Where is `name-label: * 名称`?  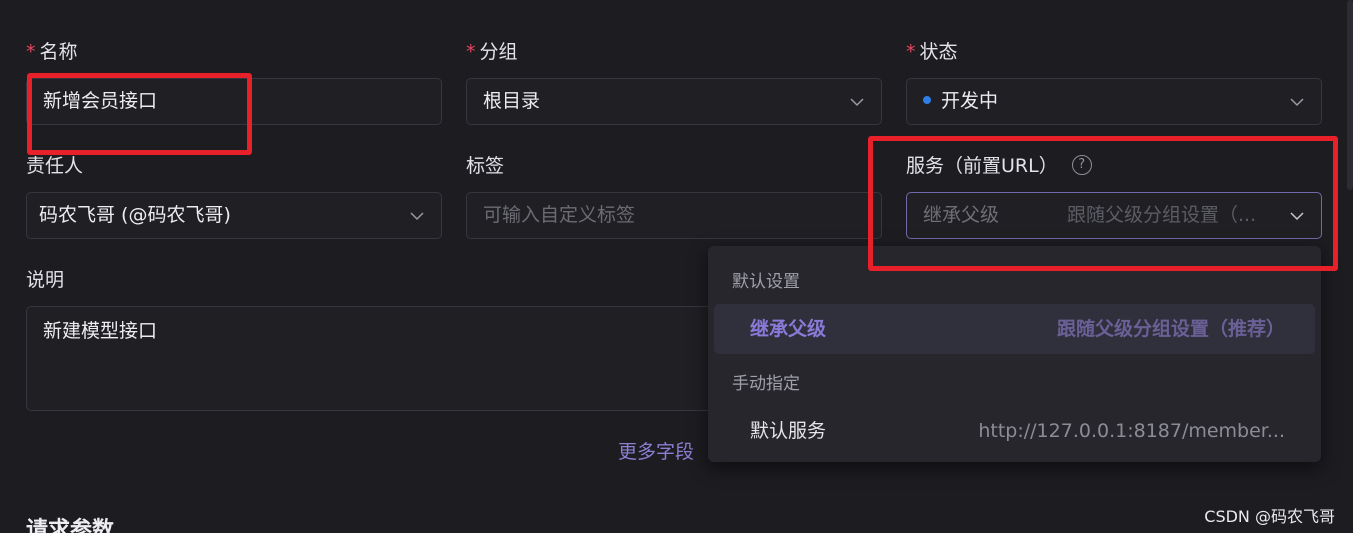 name-label: * 名称 is located at coordinates (52, 52).